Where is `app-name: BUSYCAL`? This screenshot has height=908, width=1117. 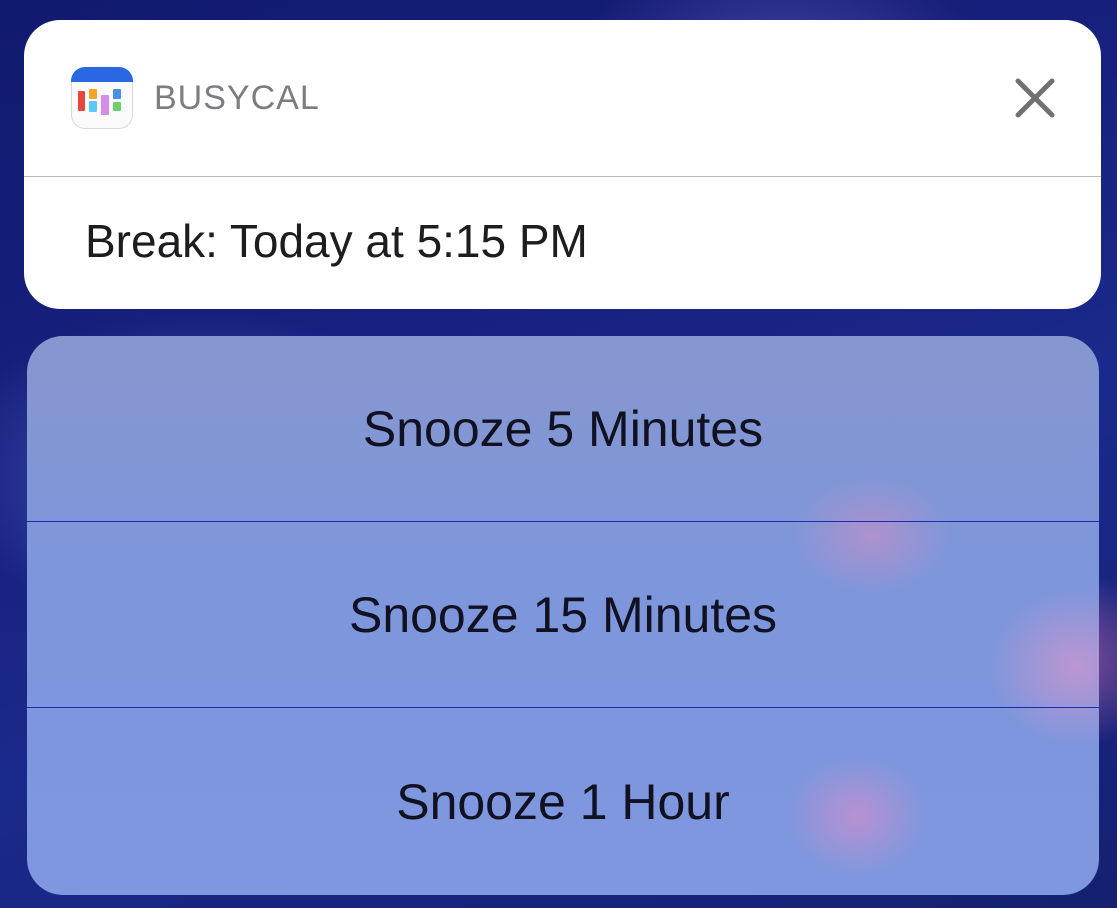
app-name: BUSYCAL is located at coordinates (237, 98).